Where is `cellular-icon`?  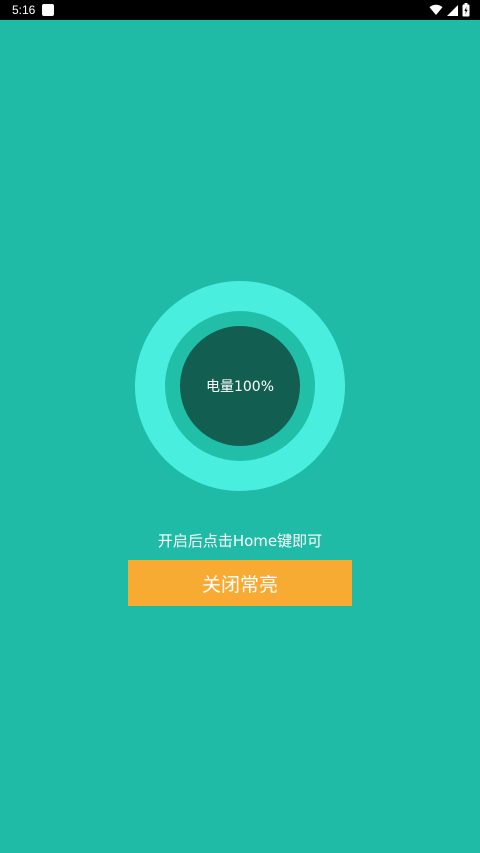 cellular-icon is located at coordinates (452, 10).